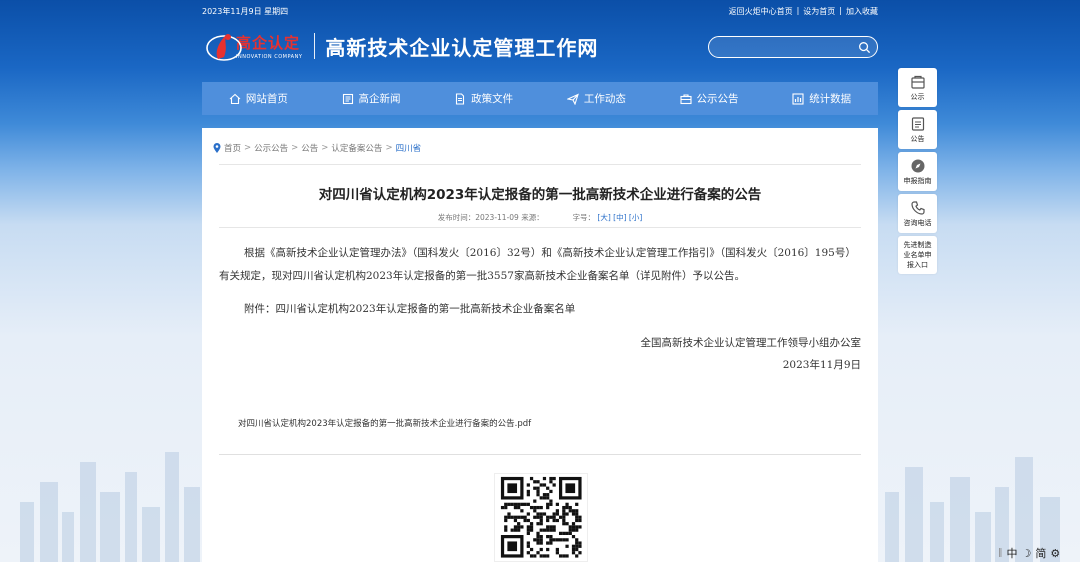 This screenshot has height=562, width=1080. Describe the element at coordinates (819, 11) in the screenshot. I see `link-set-homepage: 设为首页` at that location.